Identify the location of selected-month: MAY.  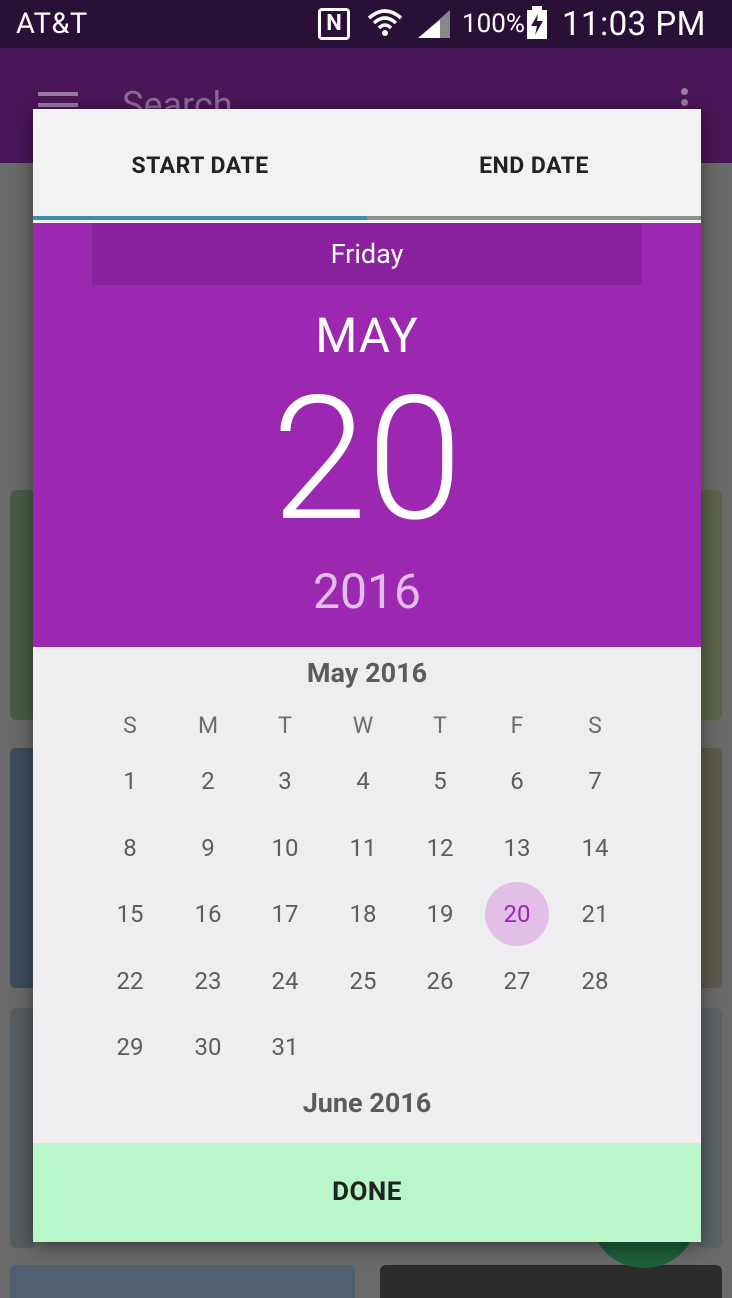
(367, 335).